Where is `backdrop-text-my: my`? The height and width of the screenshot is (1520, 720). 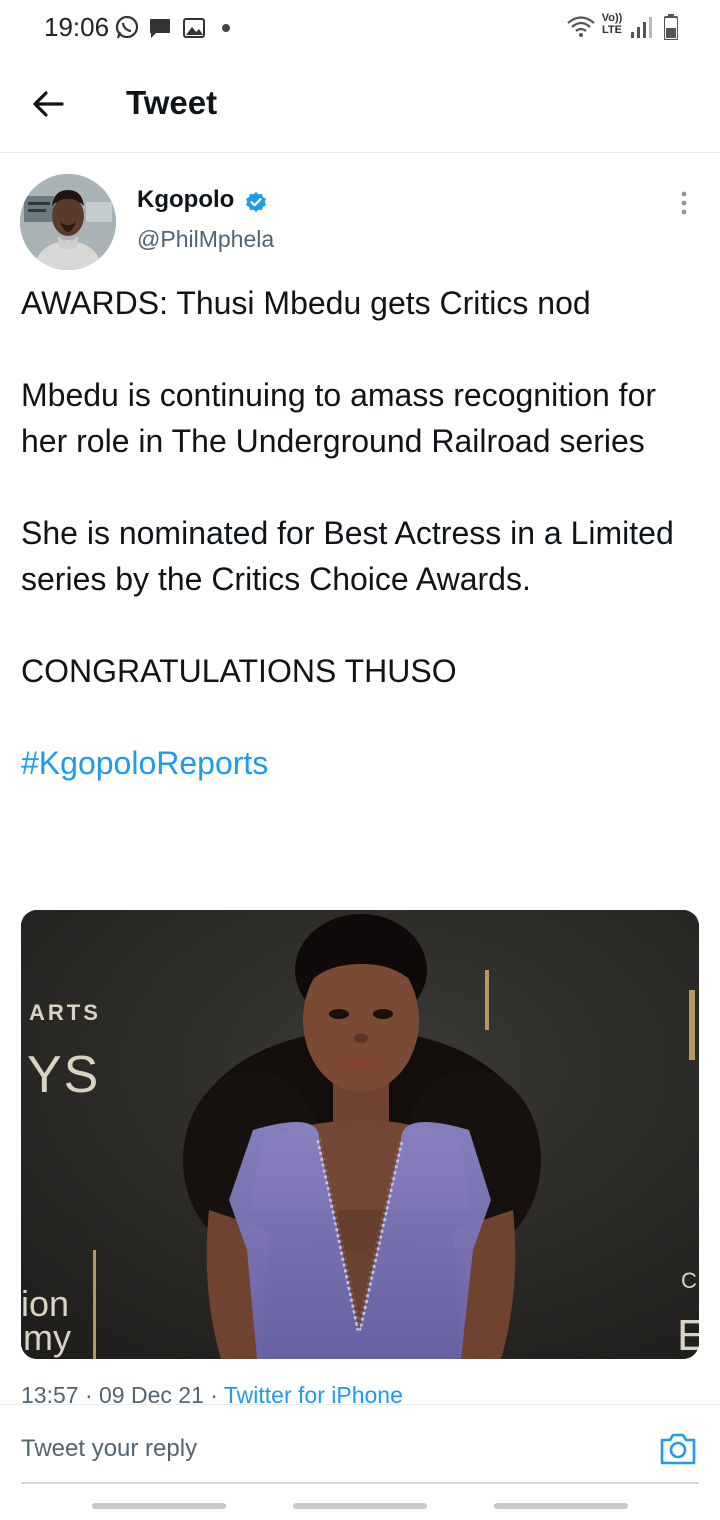
backdrop-text-my: my is located at coordinates (47, 1337).